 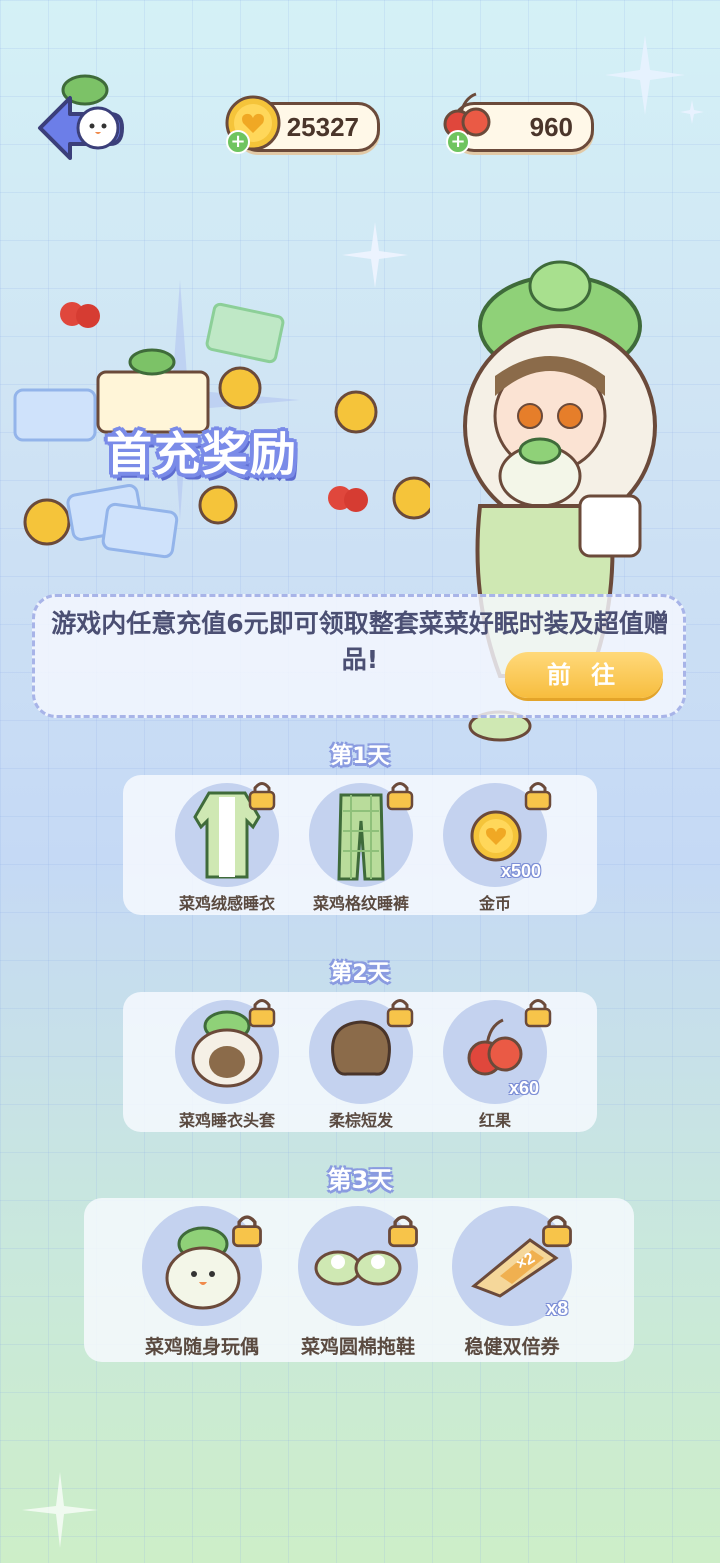 I want to click on day-2-card: 菜鸡睡衣头套 柔棕短发 x60 红果, so click(x=360, y=1062).